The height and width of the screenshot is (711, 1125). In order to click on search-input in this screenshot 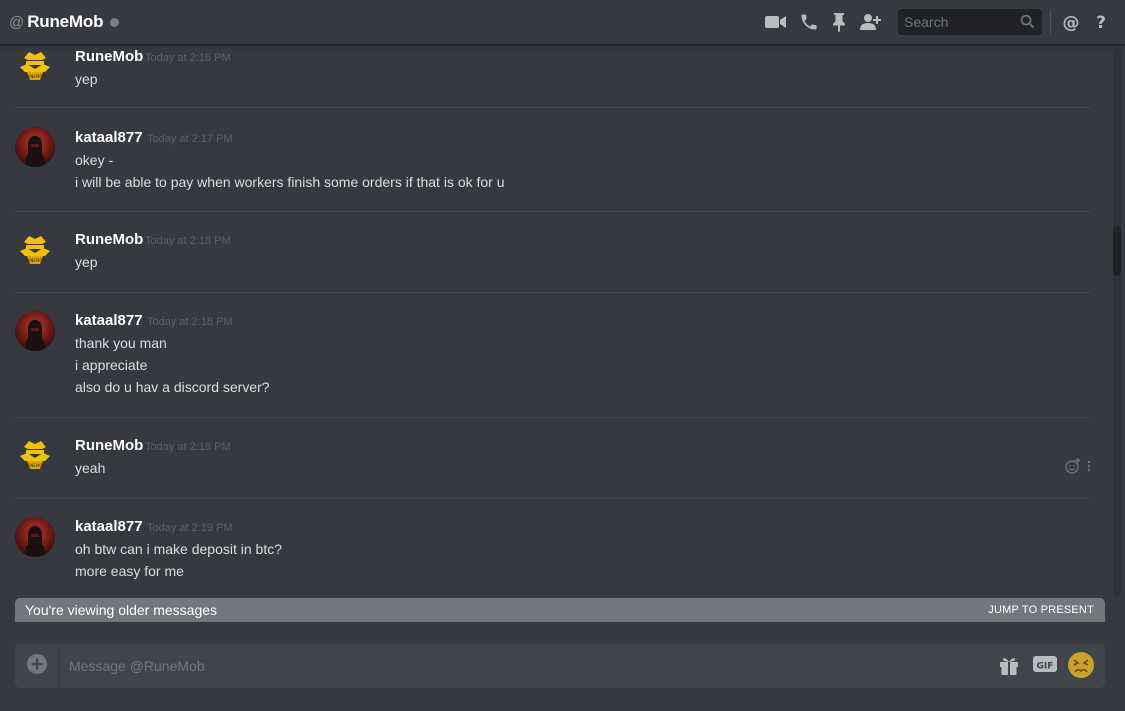, I will do `click(959, 22)`.